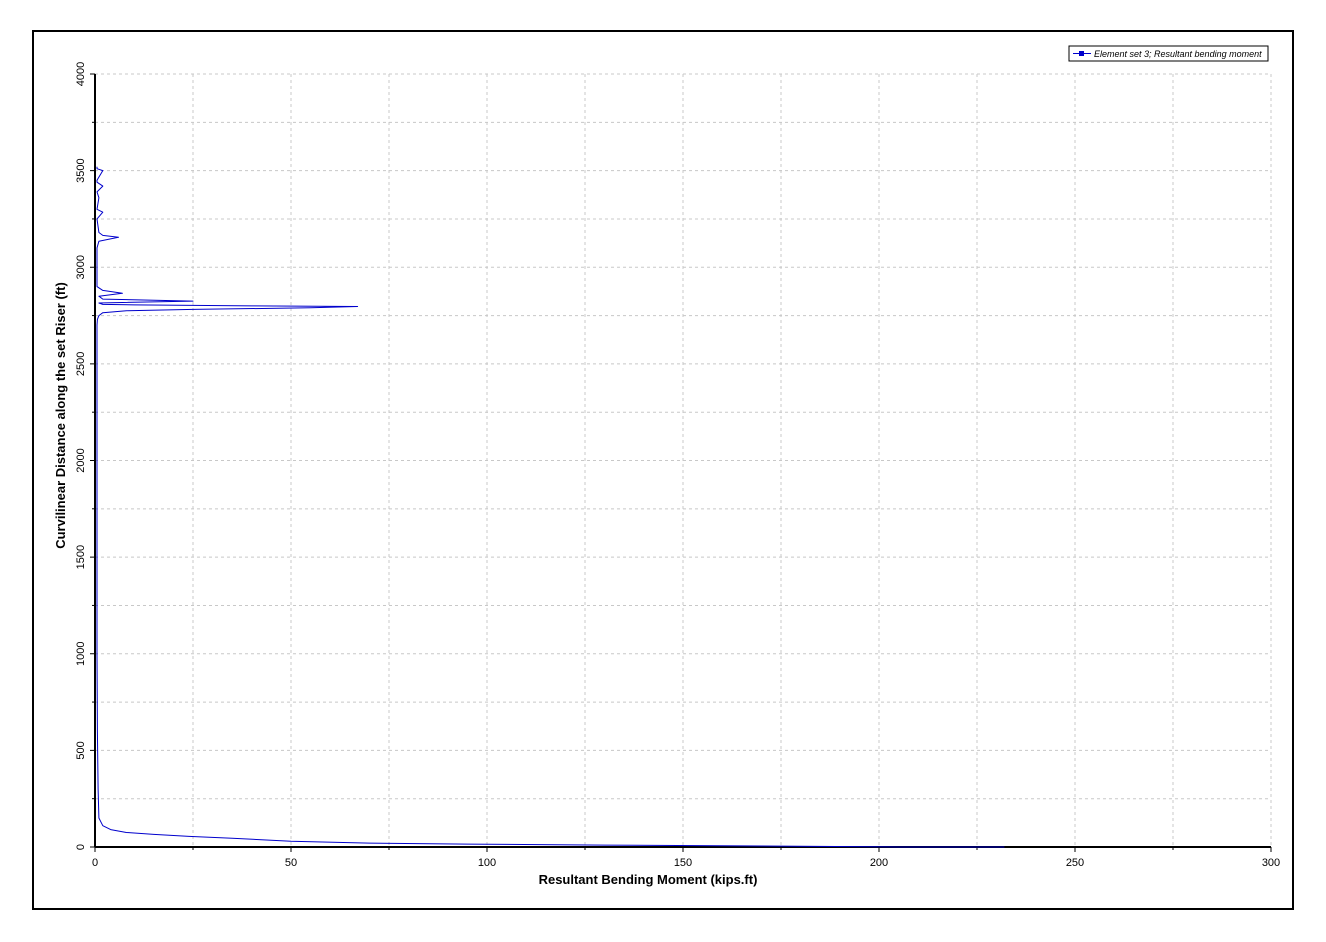 Image resolution: width=1326 pixels, height=942 pixels. What do you see at coordinates (81, 364) in the screenshot?
I see `y-tick-label: 2500` at bounding box center [81, 364].